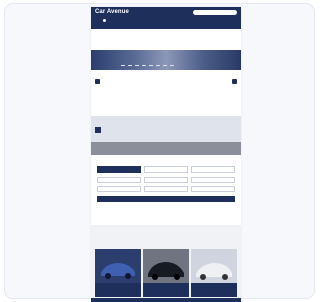  What do you see at coordinates (166, 199) in the screenshot?
I see `submit-button` at bounding box center [166, 199].